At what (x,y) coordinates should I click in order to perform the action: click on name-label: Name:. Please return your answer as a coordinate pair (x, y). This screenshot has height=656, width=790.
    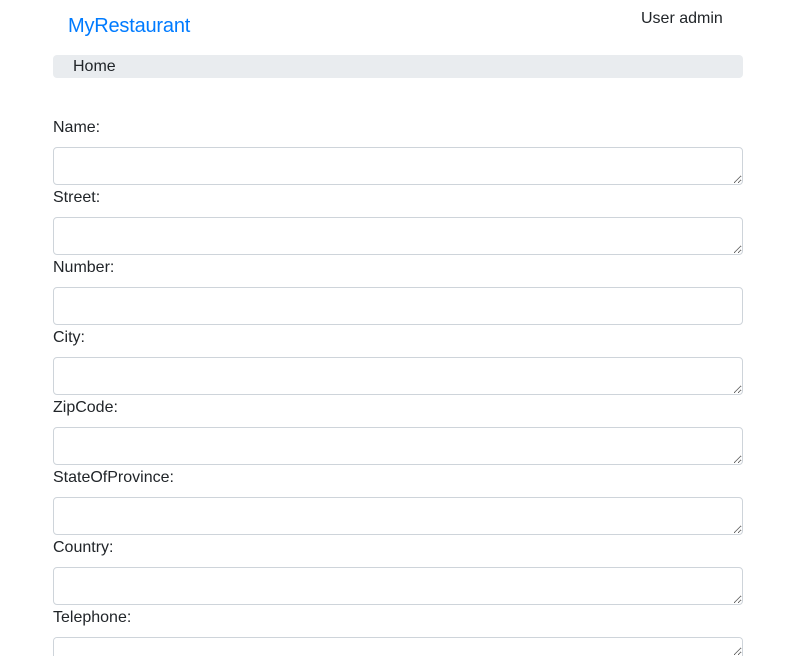
    Looking at the image, I should click on (77, 127).